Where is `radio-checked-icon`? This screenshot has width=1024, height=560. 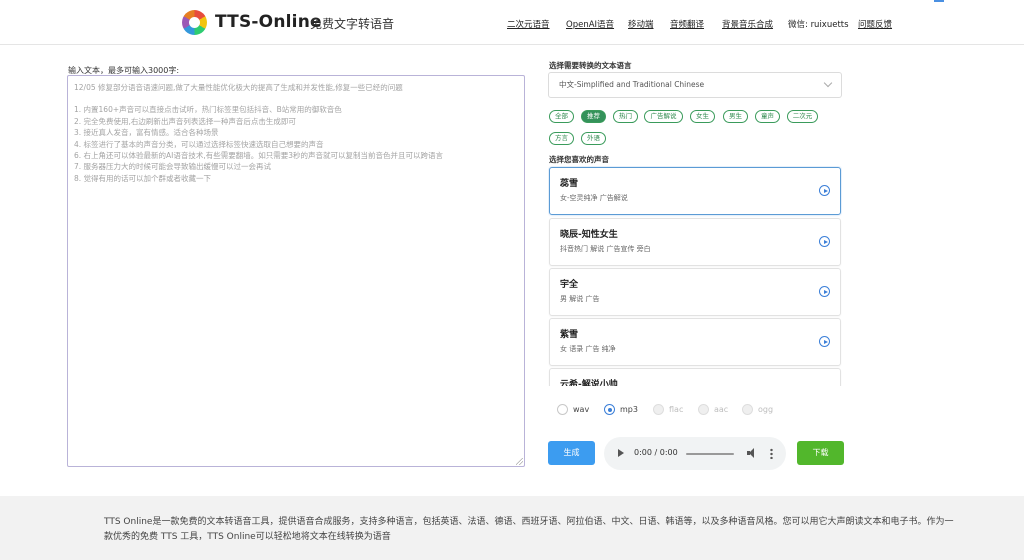 radio-checked-icon is located at coordinates (609, 409).